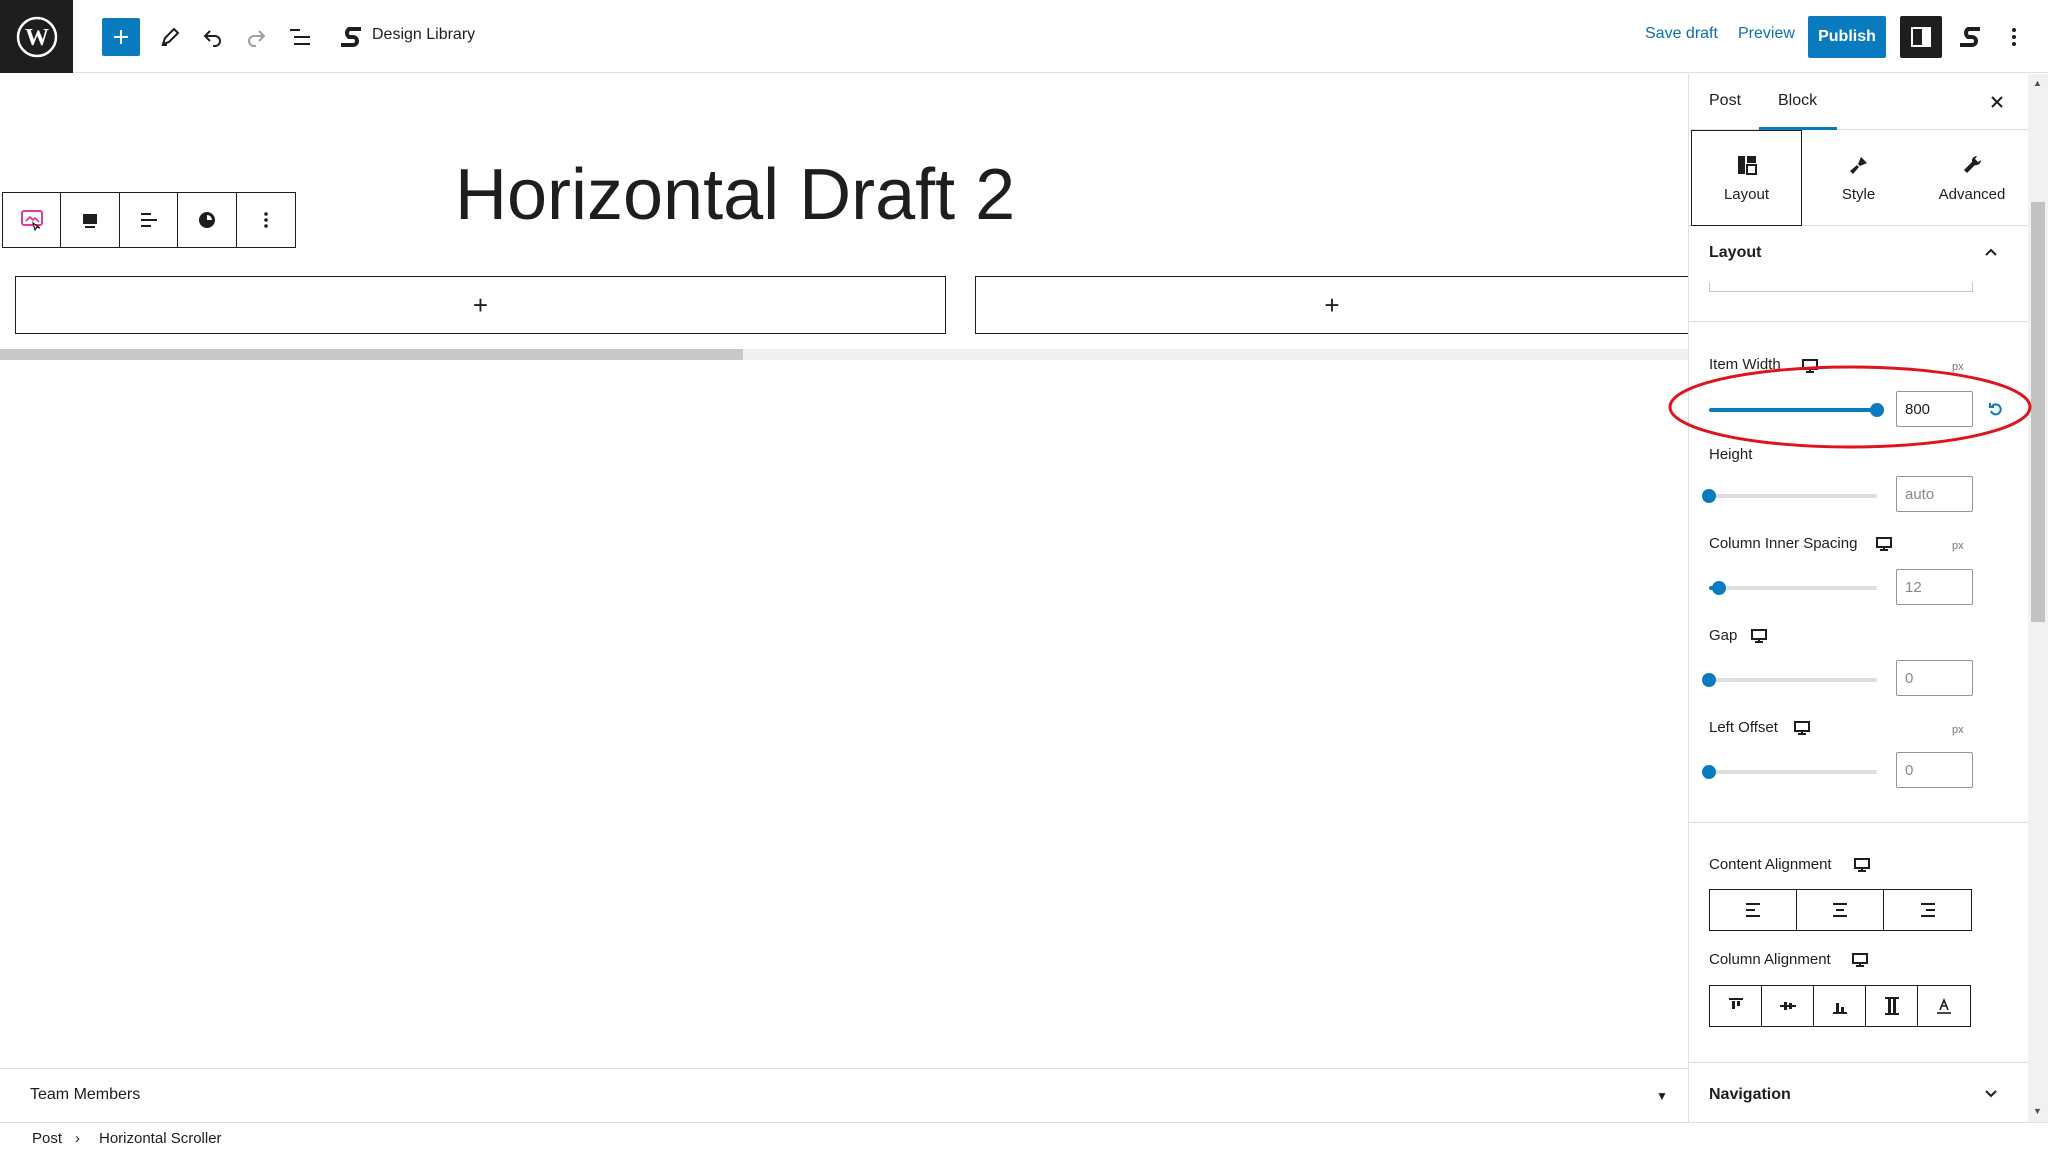 This screenshot has width=2048, height=1152. What do you see at coordinates (1766, 34) in the screenshot?
I see `preview-button: Preview` at bounding box center [1766, 34].